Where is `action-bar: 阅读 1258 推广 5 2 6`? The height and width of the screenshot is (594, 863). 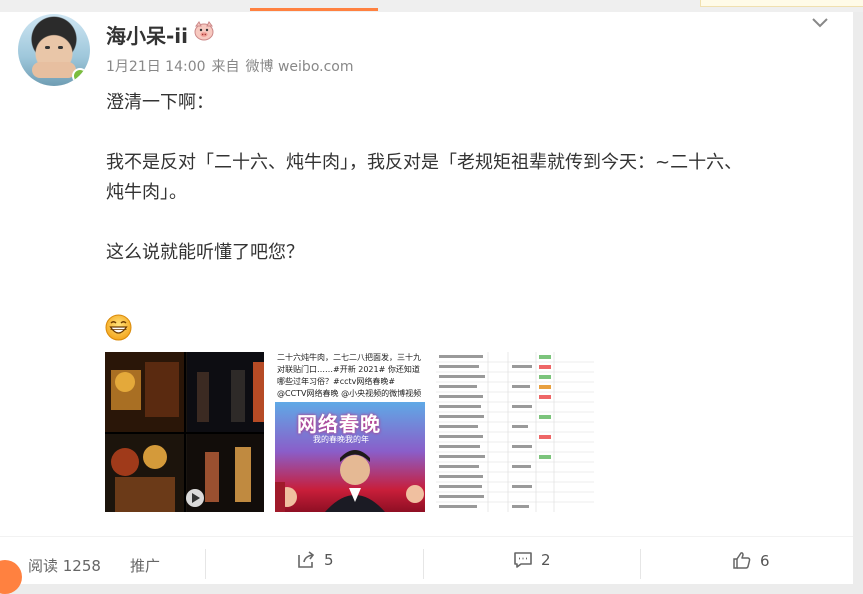
action-bar: 阅读 1258 推广 5 2 6 is located at coordinates (426, 560).